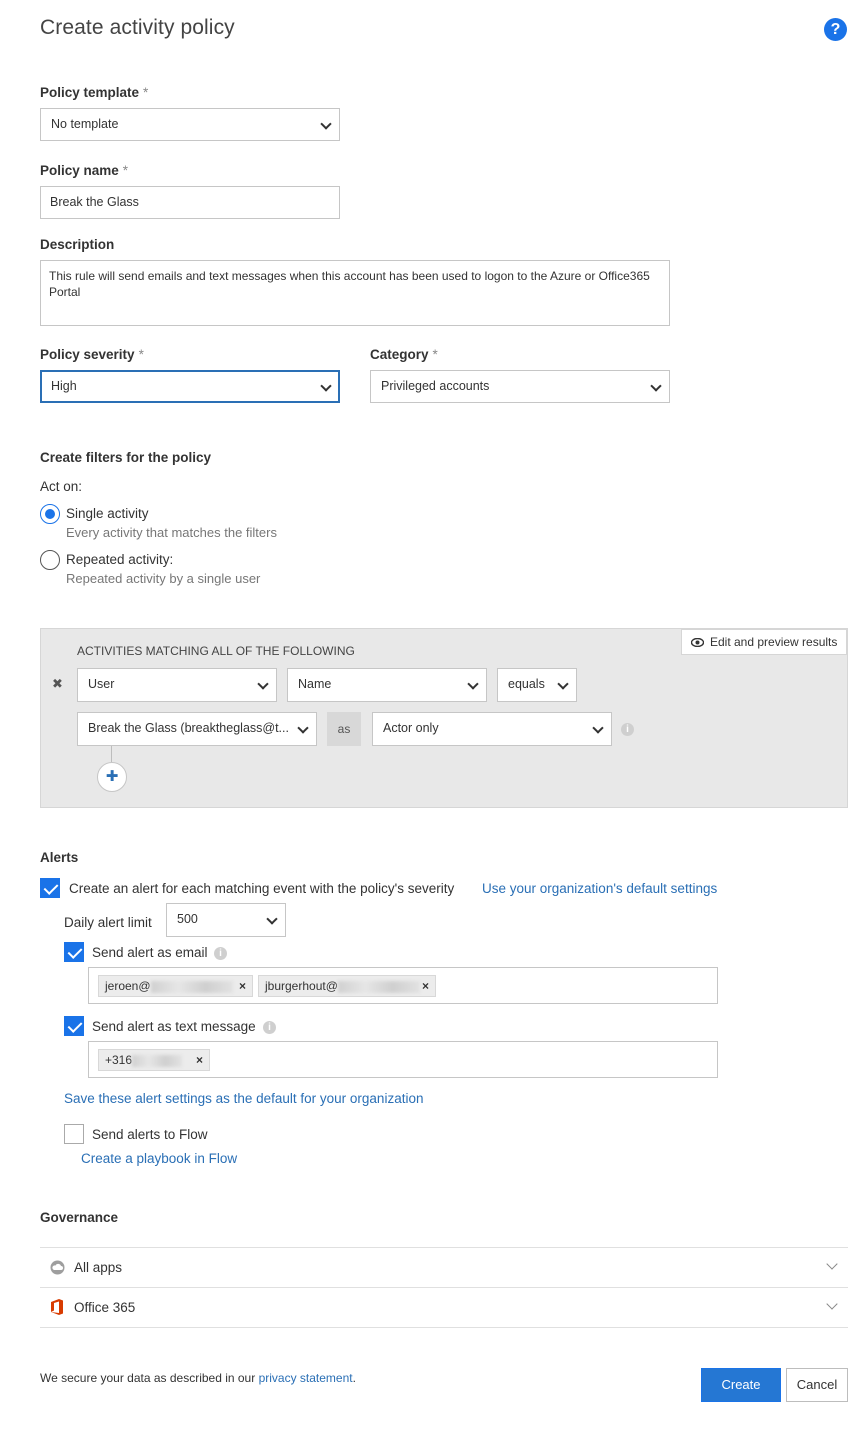 Image resolution: width=858 pixels, height=1446 pixels. I want to click on phone-tag: +316 ×, so click(154, 1060).